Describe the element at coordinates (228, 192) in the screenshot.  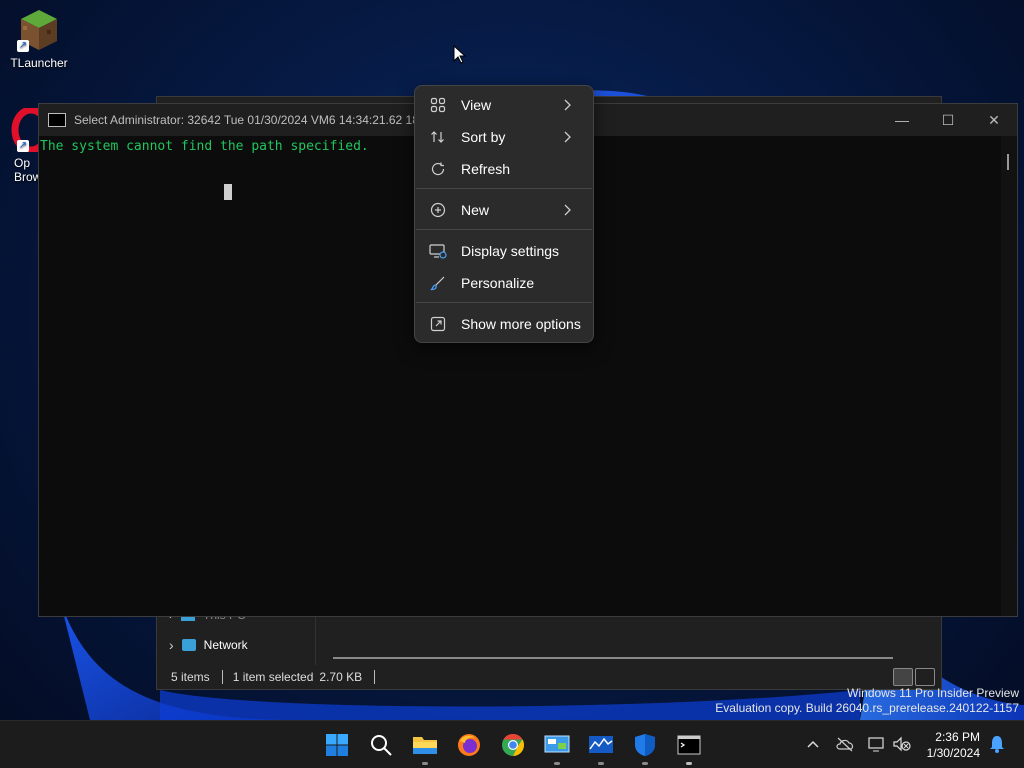
I see `text-cursor` at that location.